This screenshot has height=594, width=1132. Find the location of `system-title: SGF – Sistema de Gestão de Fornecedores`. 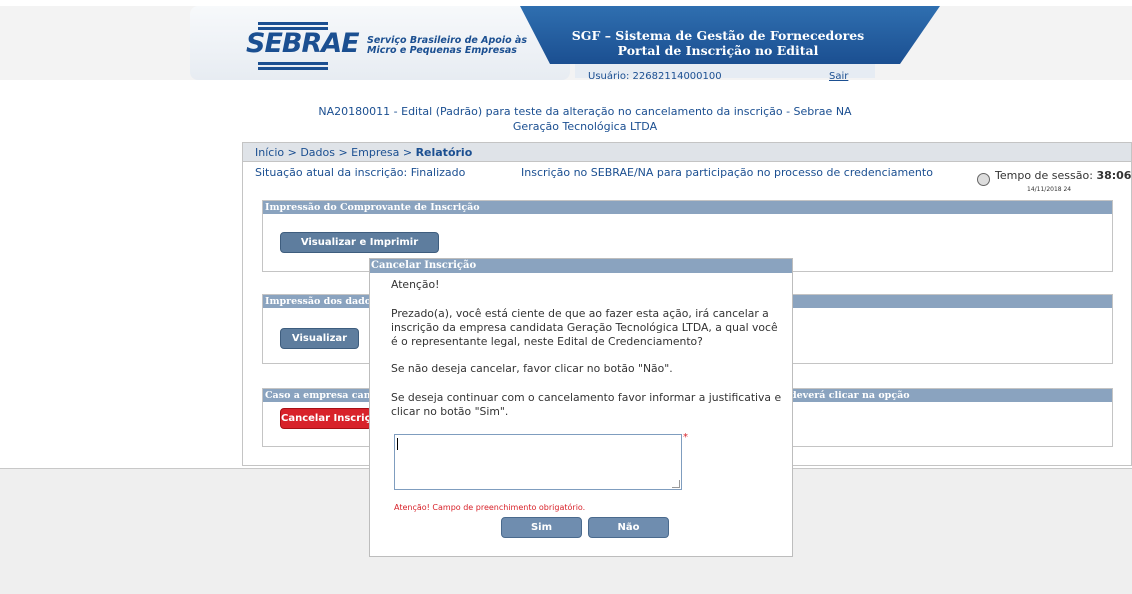

system-title: SGF – Sistema de Gestão de Fornecedores is located at coordinates (718, 35).